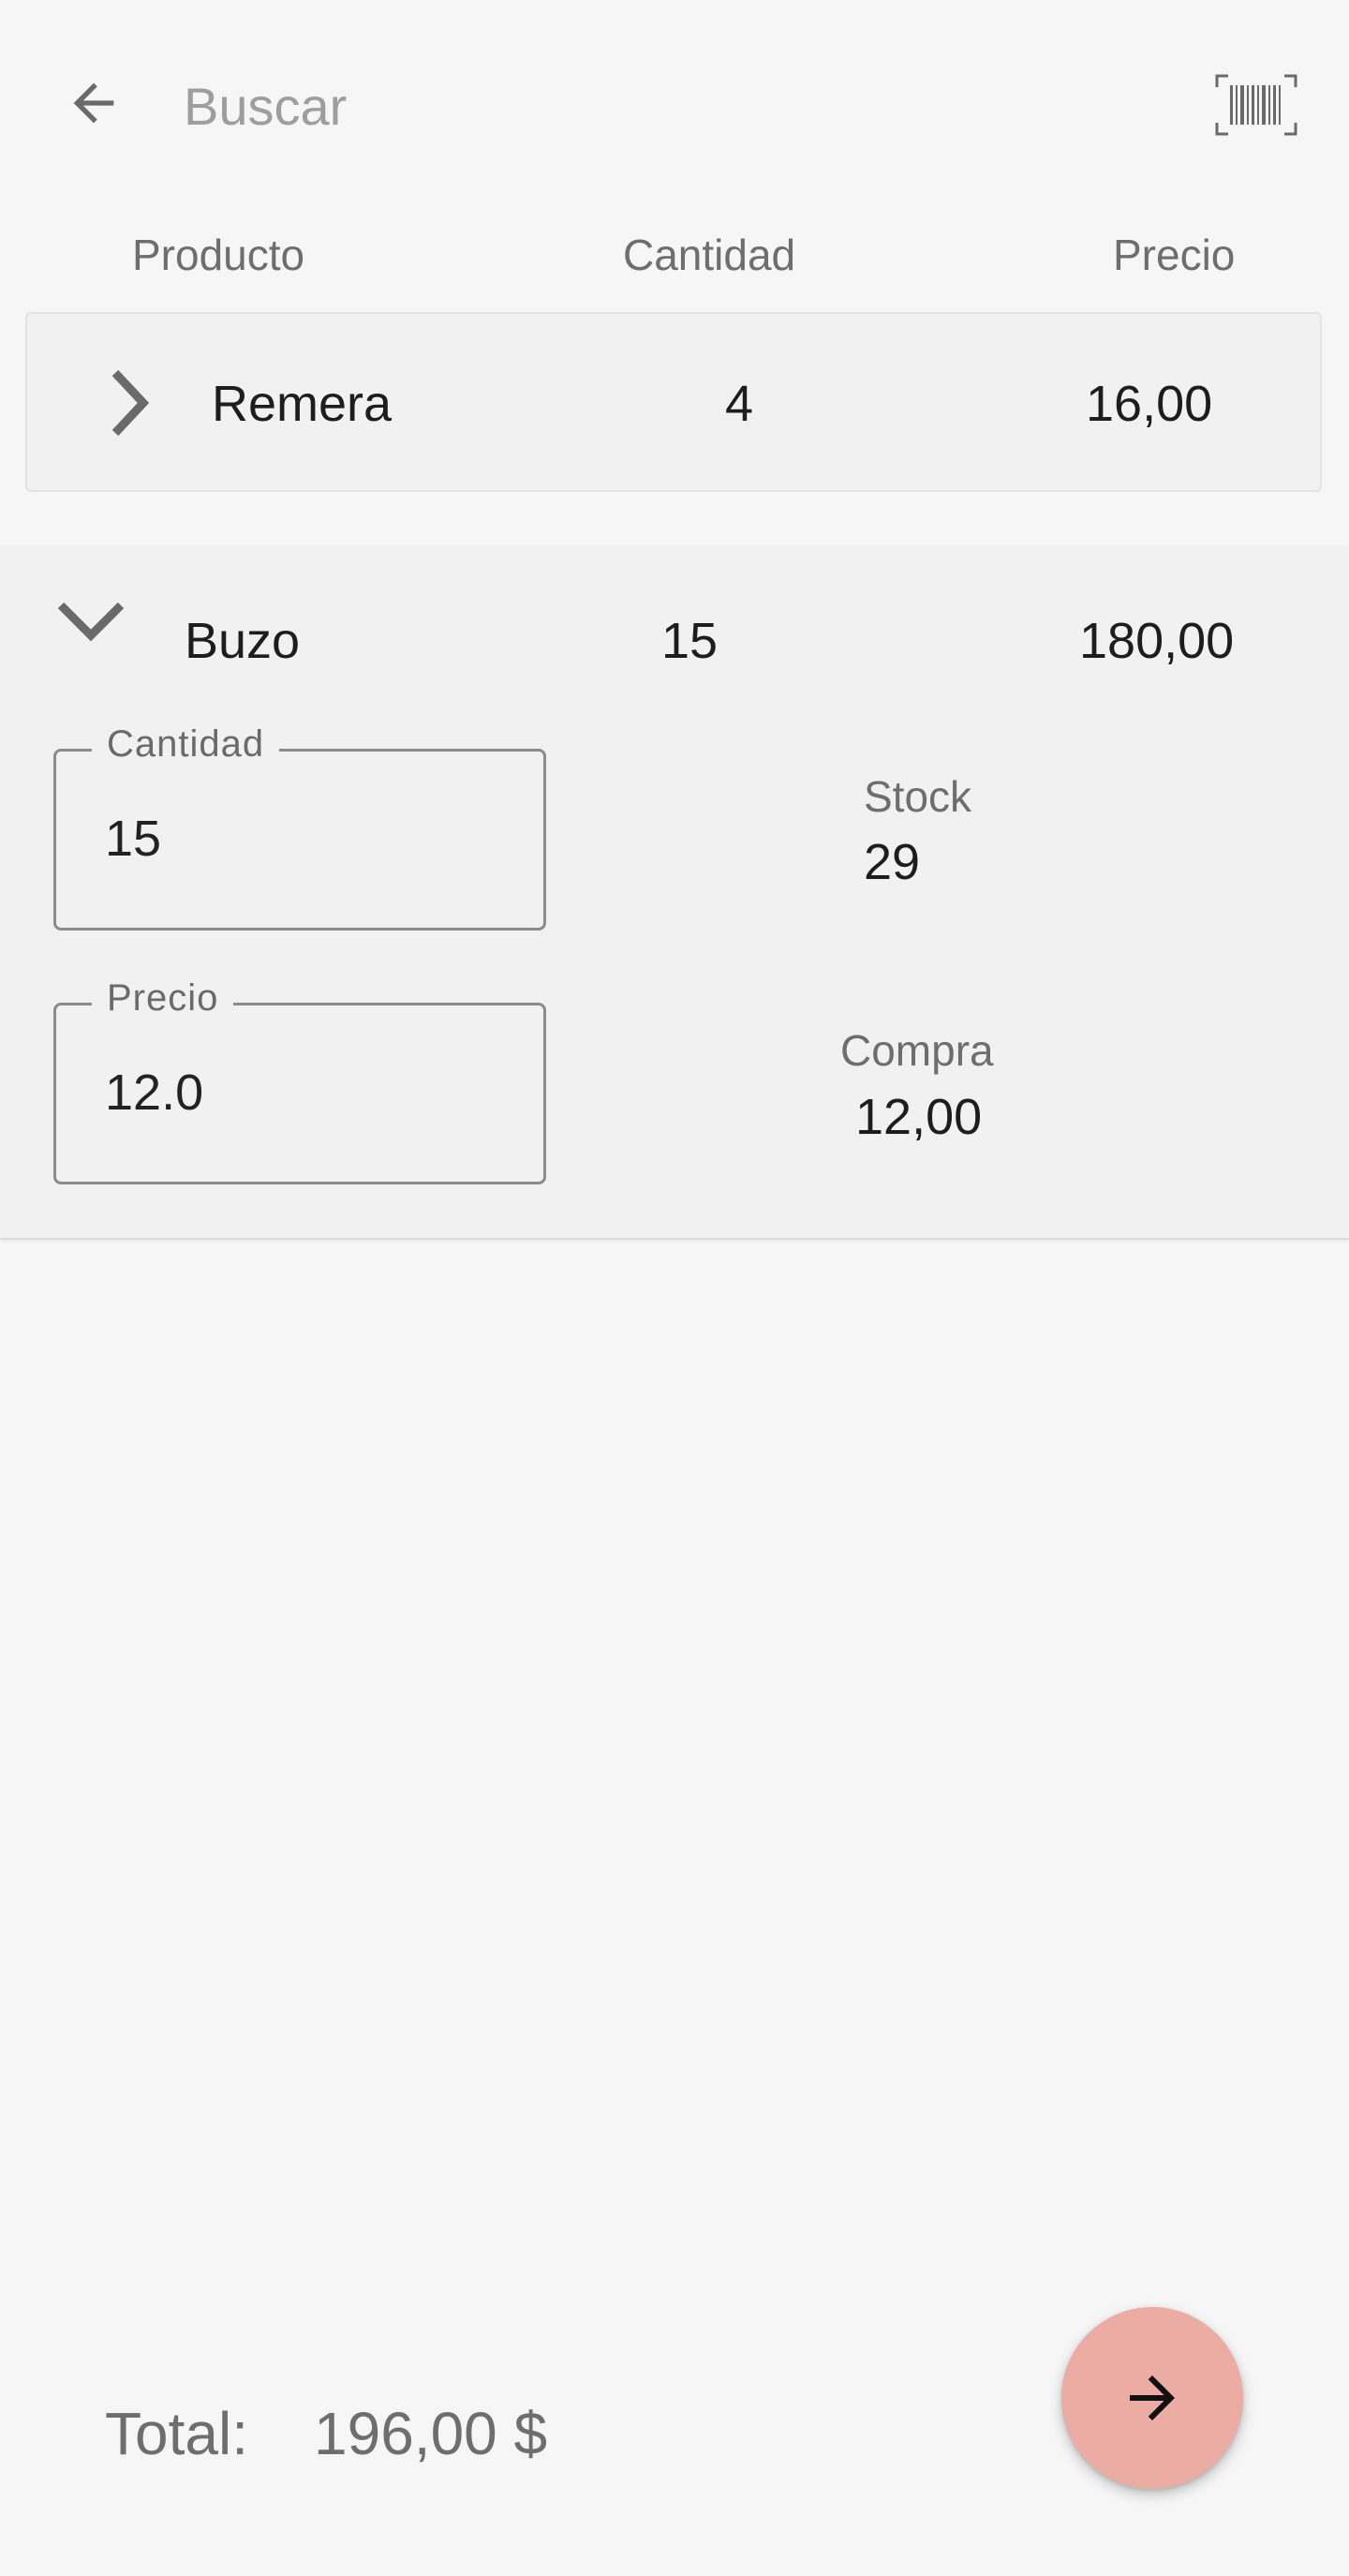 The height and width of the screenshot is (2576, 1349). I want to click on column-header-price: Precio, so click(1174, 255).